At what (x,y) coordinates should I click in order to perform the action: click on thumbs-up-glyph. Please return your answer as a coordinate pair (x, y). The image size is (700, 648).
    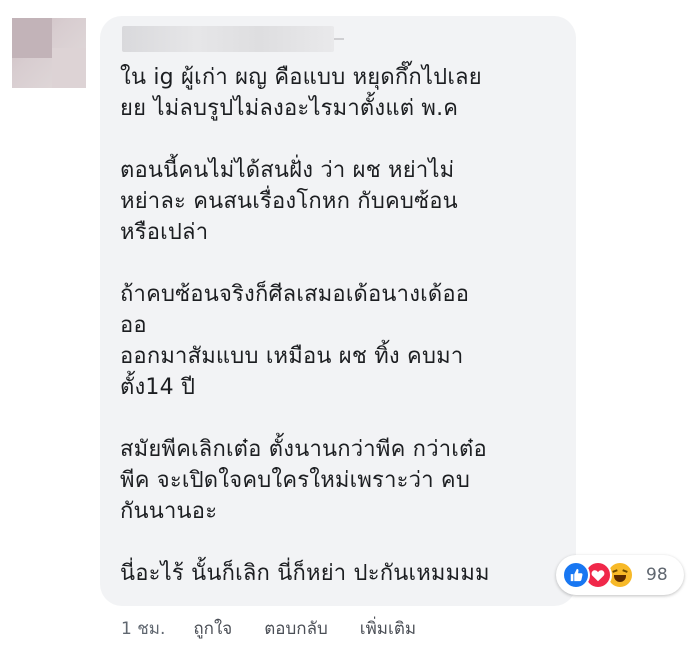
    Looking at the image, I should click on (576, 575).